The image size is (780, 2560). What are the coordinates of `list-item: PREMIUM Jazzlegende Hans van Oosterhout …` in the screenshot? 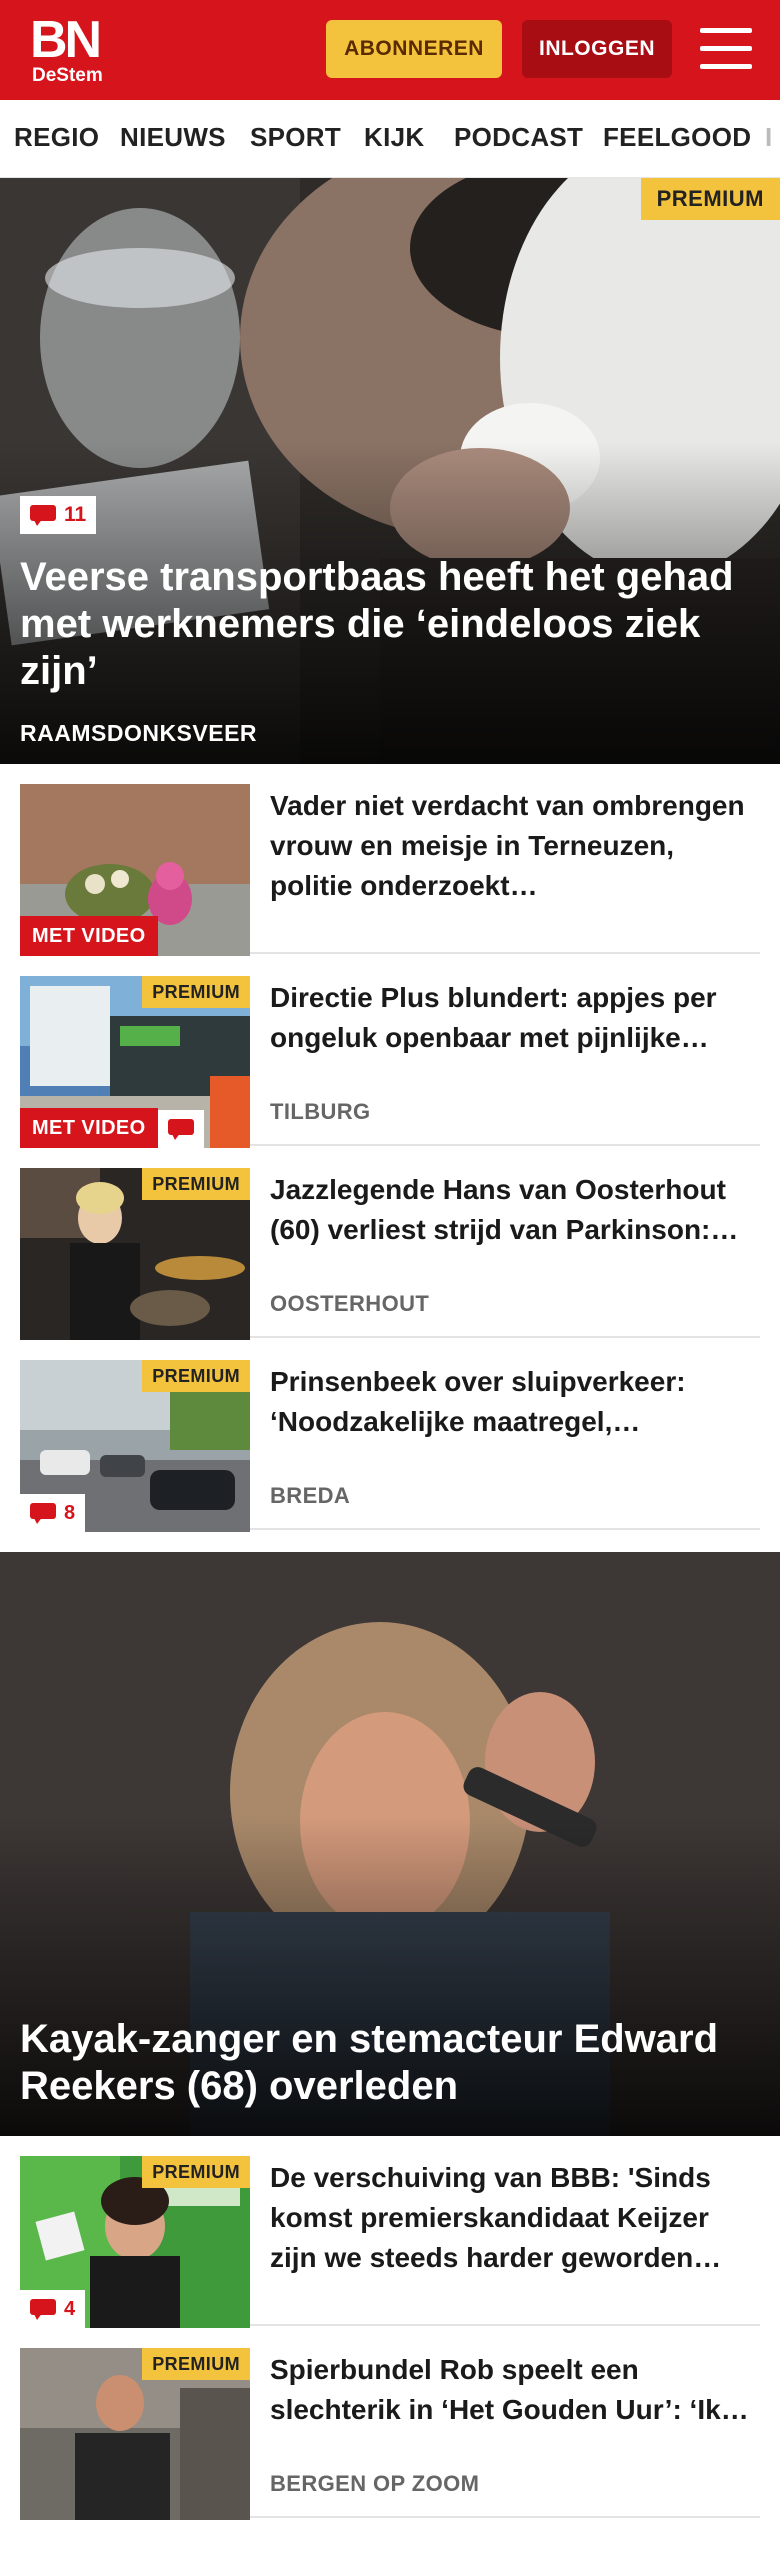 It's located at (390, 1244).